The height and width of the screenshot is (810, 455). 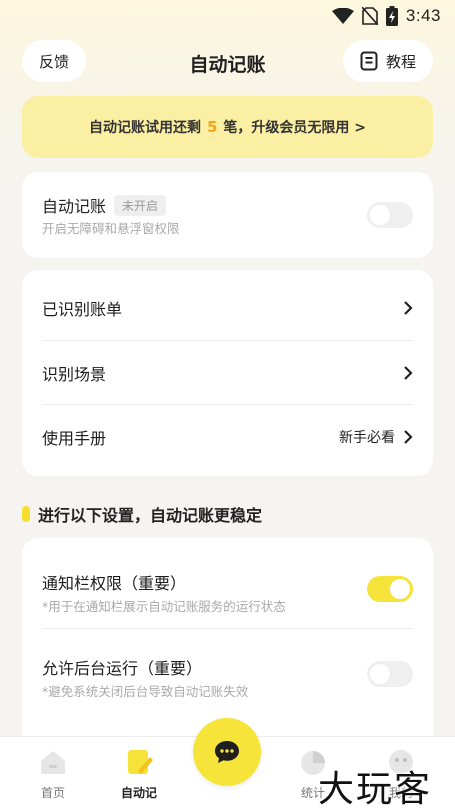 I want to click on status-badge: 未开启, so click(x=140, y=205).